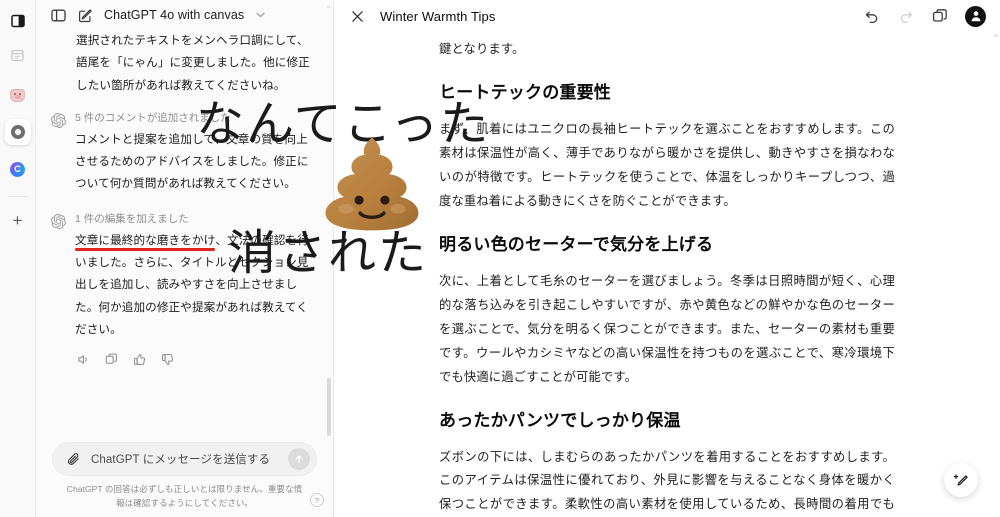 This screenshot has height=517, width=1000. What do you see at coordinates (145, 240) in the screenshot?
I see `underlined-phrase: 文章に最終的な磨きをかけ` at bounding box center [145, 240].